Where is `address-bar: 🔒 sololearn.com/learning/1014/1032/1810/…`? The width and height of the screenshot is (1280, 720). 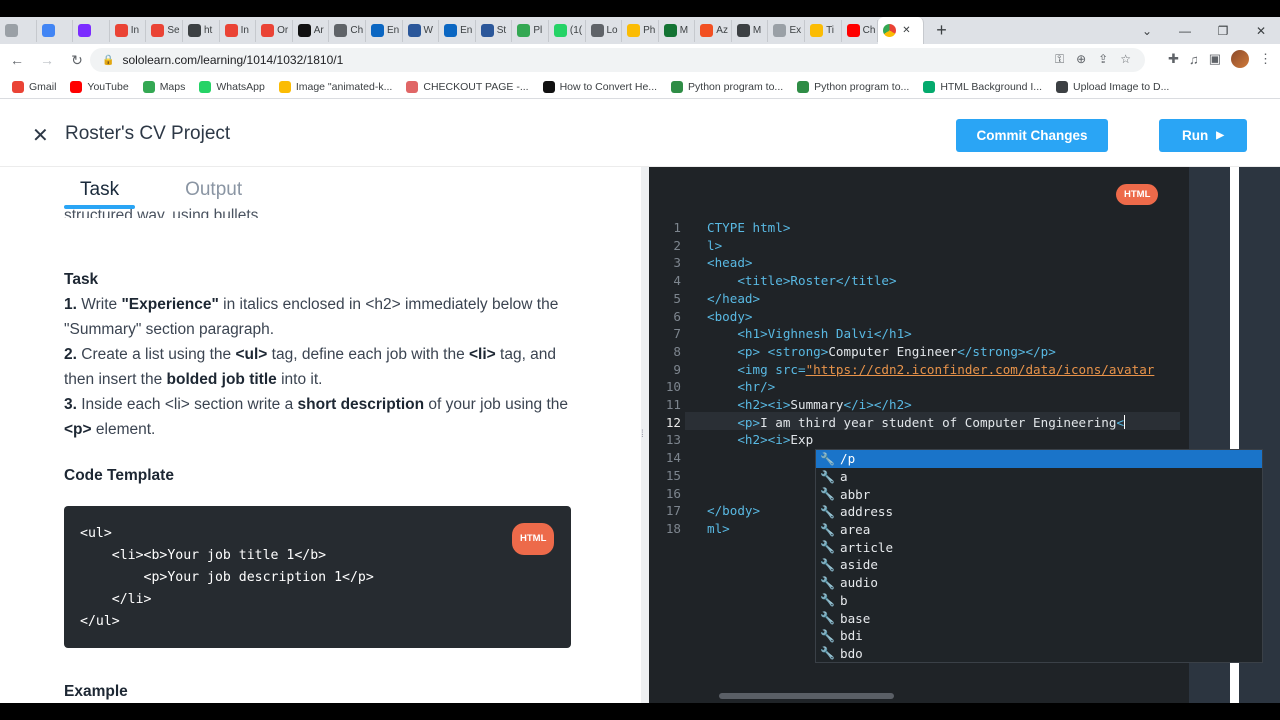 address-bar: 🔒 sololearn.com/learning/1014/1032/1810/… is located at coordinates (617, 60).